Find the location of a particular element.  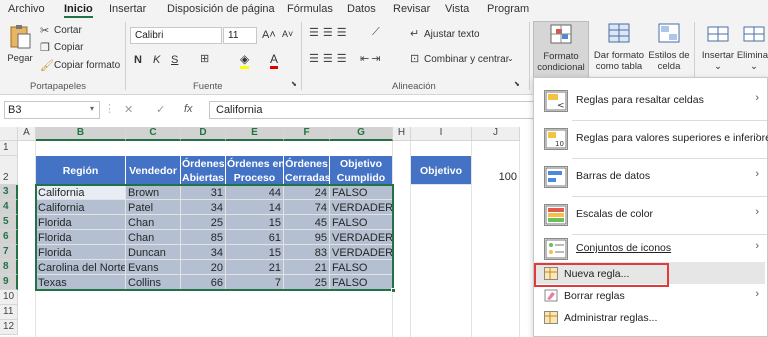

cell-e6: 61 is located at coordinates (255, 237).